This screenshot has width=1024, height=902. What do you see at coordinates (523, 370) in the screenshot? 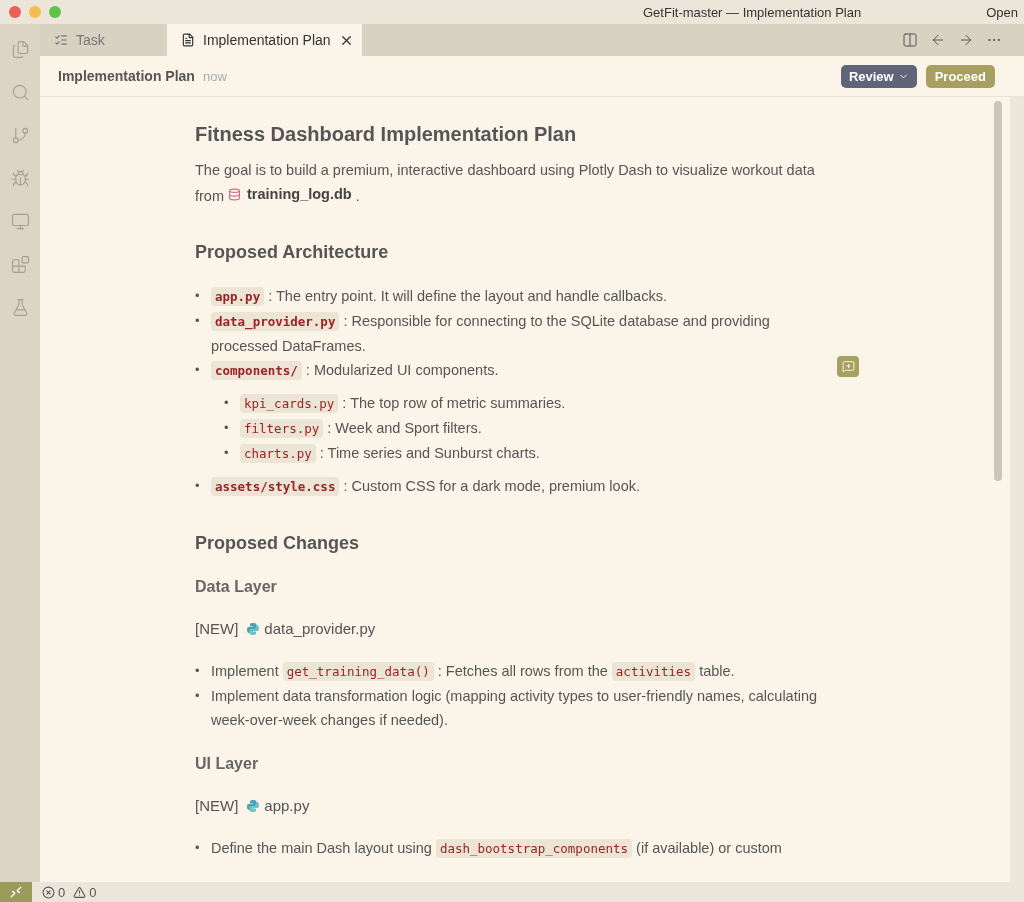
I see `list-item-text: components/ : Modularized UI components.` at bounding box center [523, 370].